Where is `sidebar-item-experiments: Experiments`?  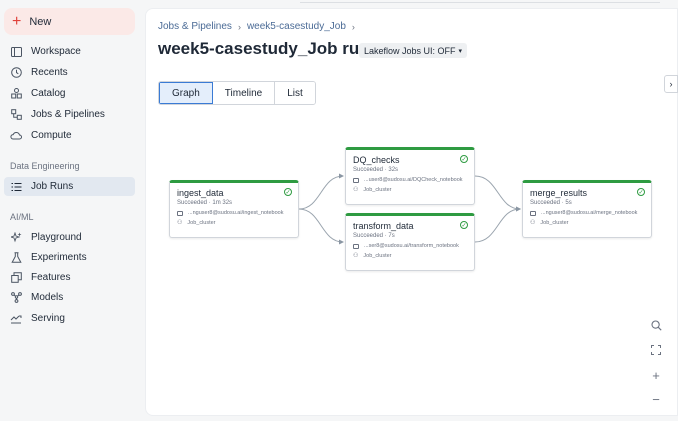 sidebar-item-experiments: Experiments is located at coordinates (69, 257).